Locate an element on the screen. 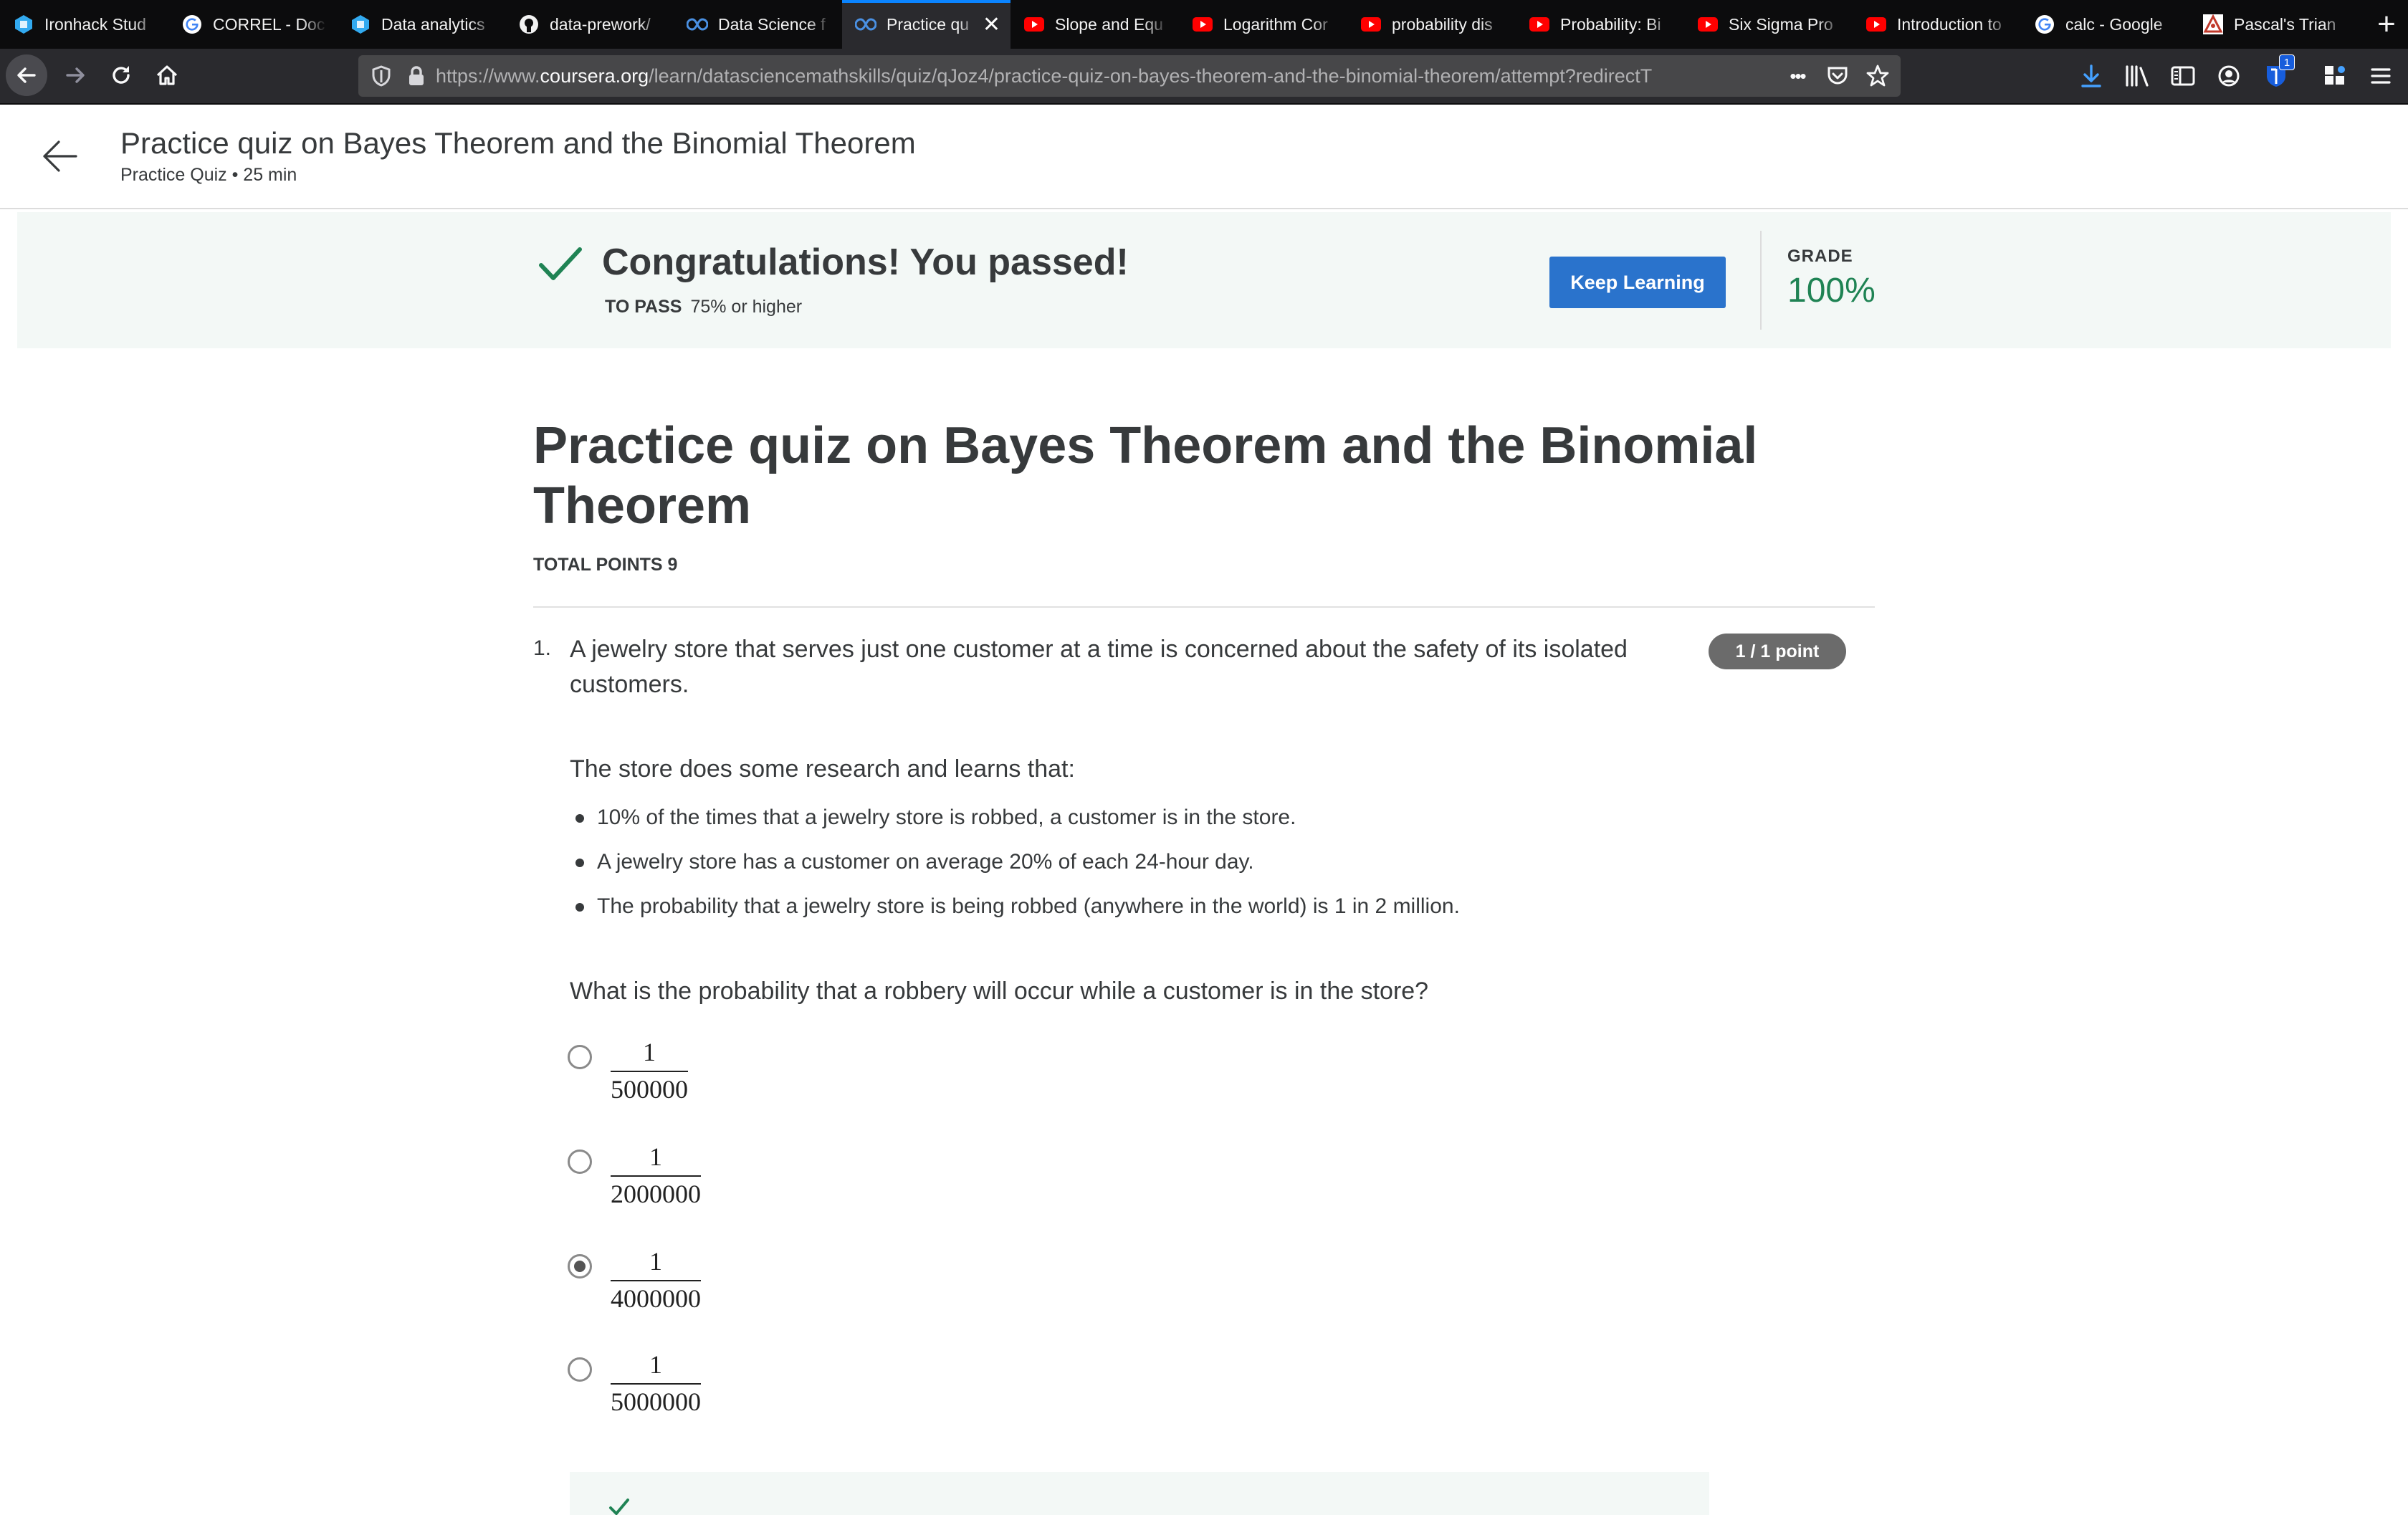  browser-tab: data-prework/ is located at coordinates (589, 24).